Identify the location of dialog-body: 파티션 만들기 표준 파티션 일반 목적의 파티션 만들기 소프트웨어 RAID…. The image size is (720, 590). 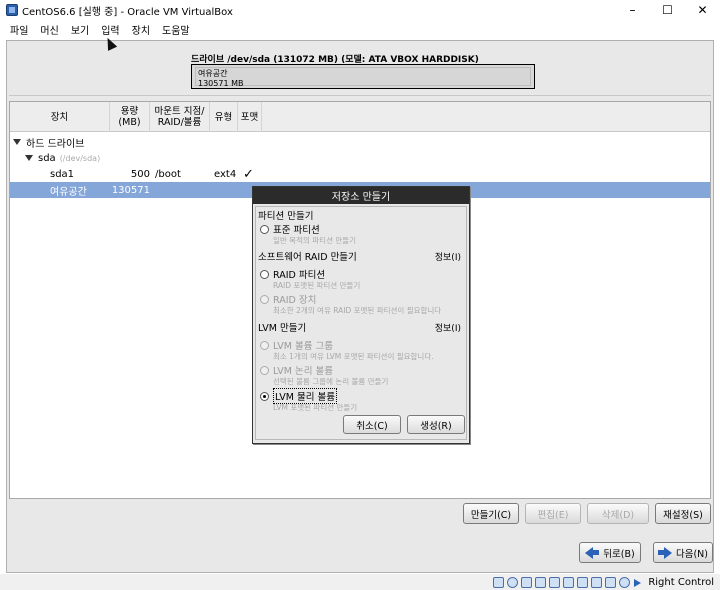
(361, 323).